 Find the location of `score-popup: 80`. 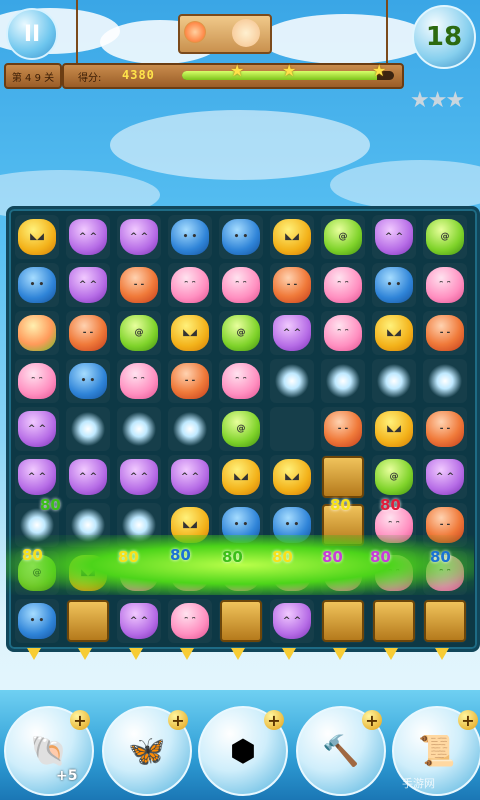

score-popup: 80 is located at coordinates (390, 505).